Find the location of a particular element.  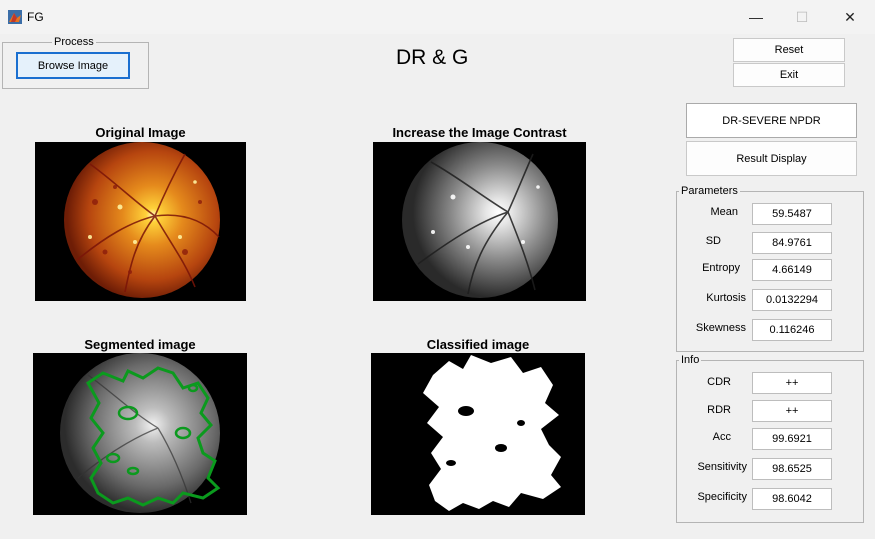

info-label-rdr: RDR is located at coordinates (719, 410).